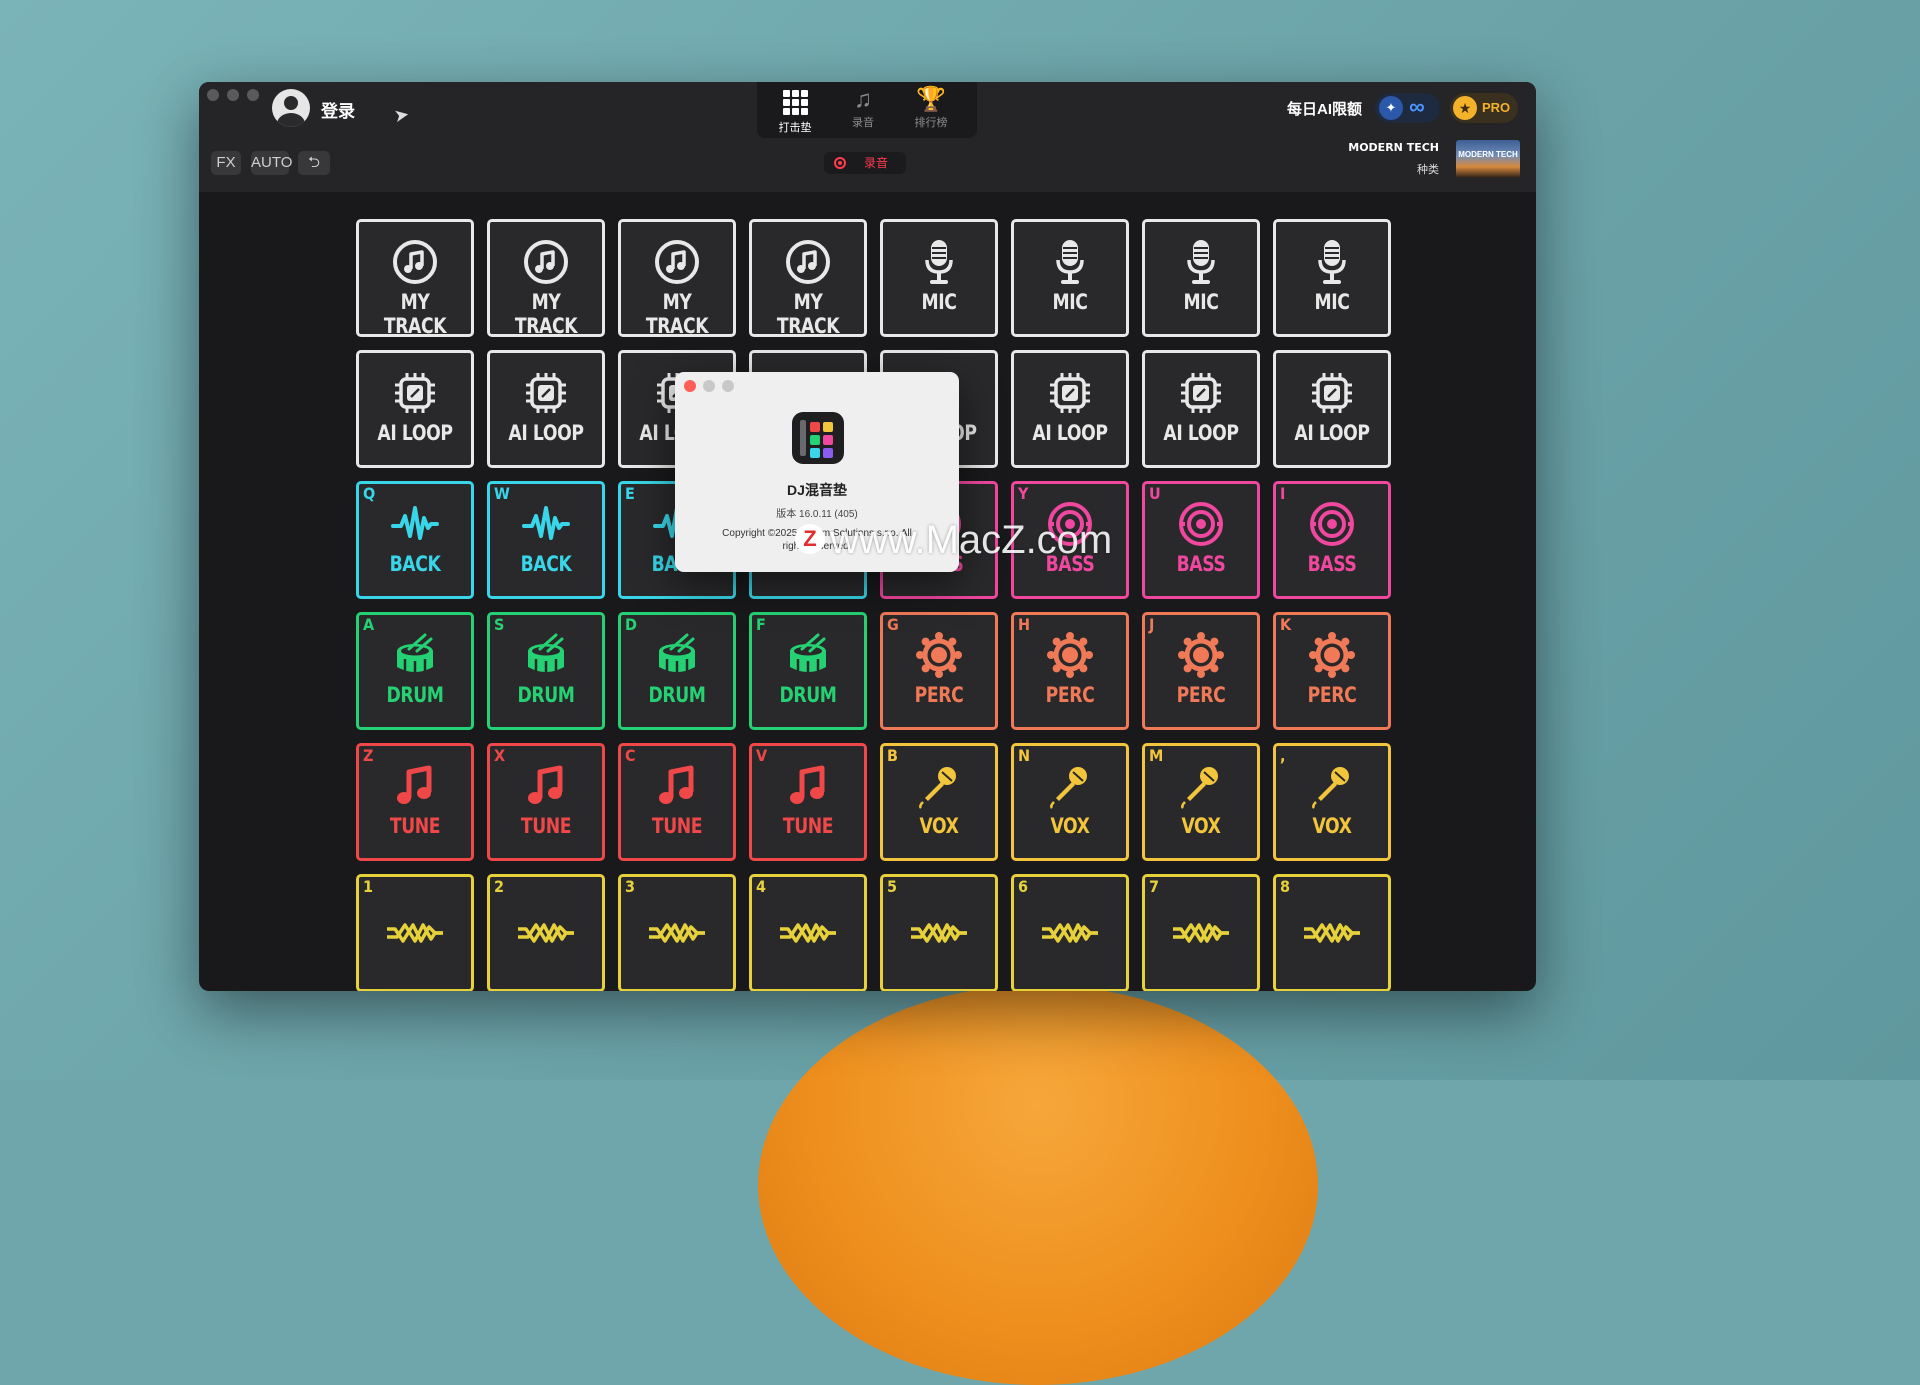 Image resolution: width=1920 pixels, height=1385 pixels. Describe the element at coordinates (1038, 1185) in the screenshot. I see `orange-fruit-image` at that location.